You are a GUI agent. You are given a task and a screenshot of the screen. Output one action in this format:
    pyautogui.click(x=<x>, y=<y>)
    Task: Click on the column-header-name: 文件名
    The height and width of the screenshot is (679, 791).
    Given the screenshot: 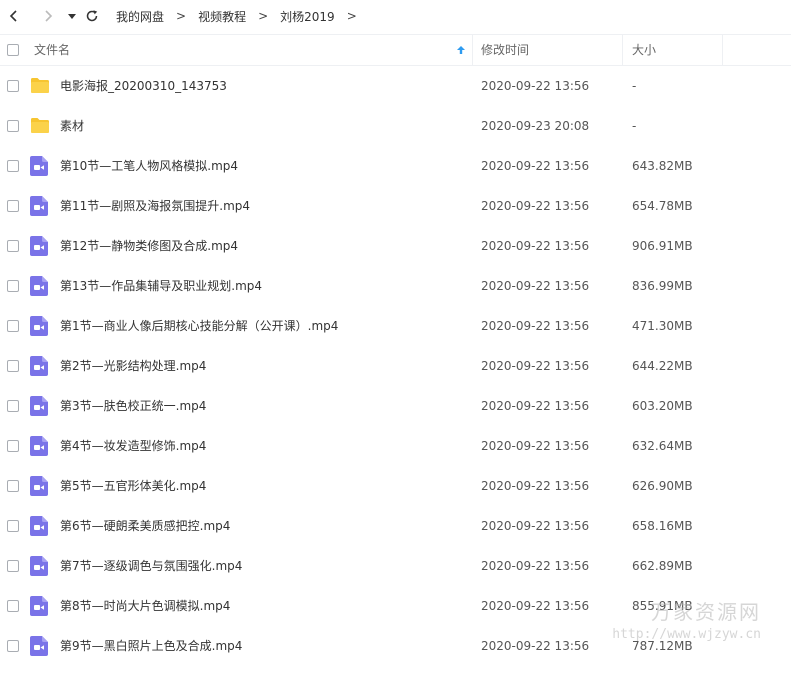 What is the action you would take?
    pyautogui.click(x=52, y=50)
    